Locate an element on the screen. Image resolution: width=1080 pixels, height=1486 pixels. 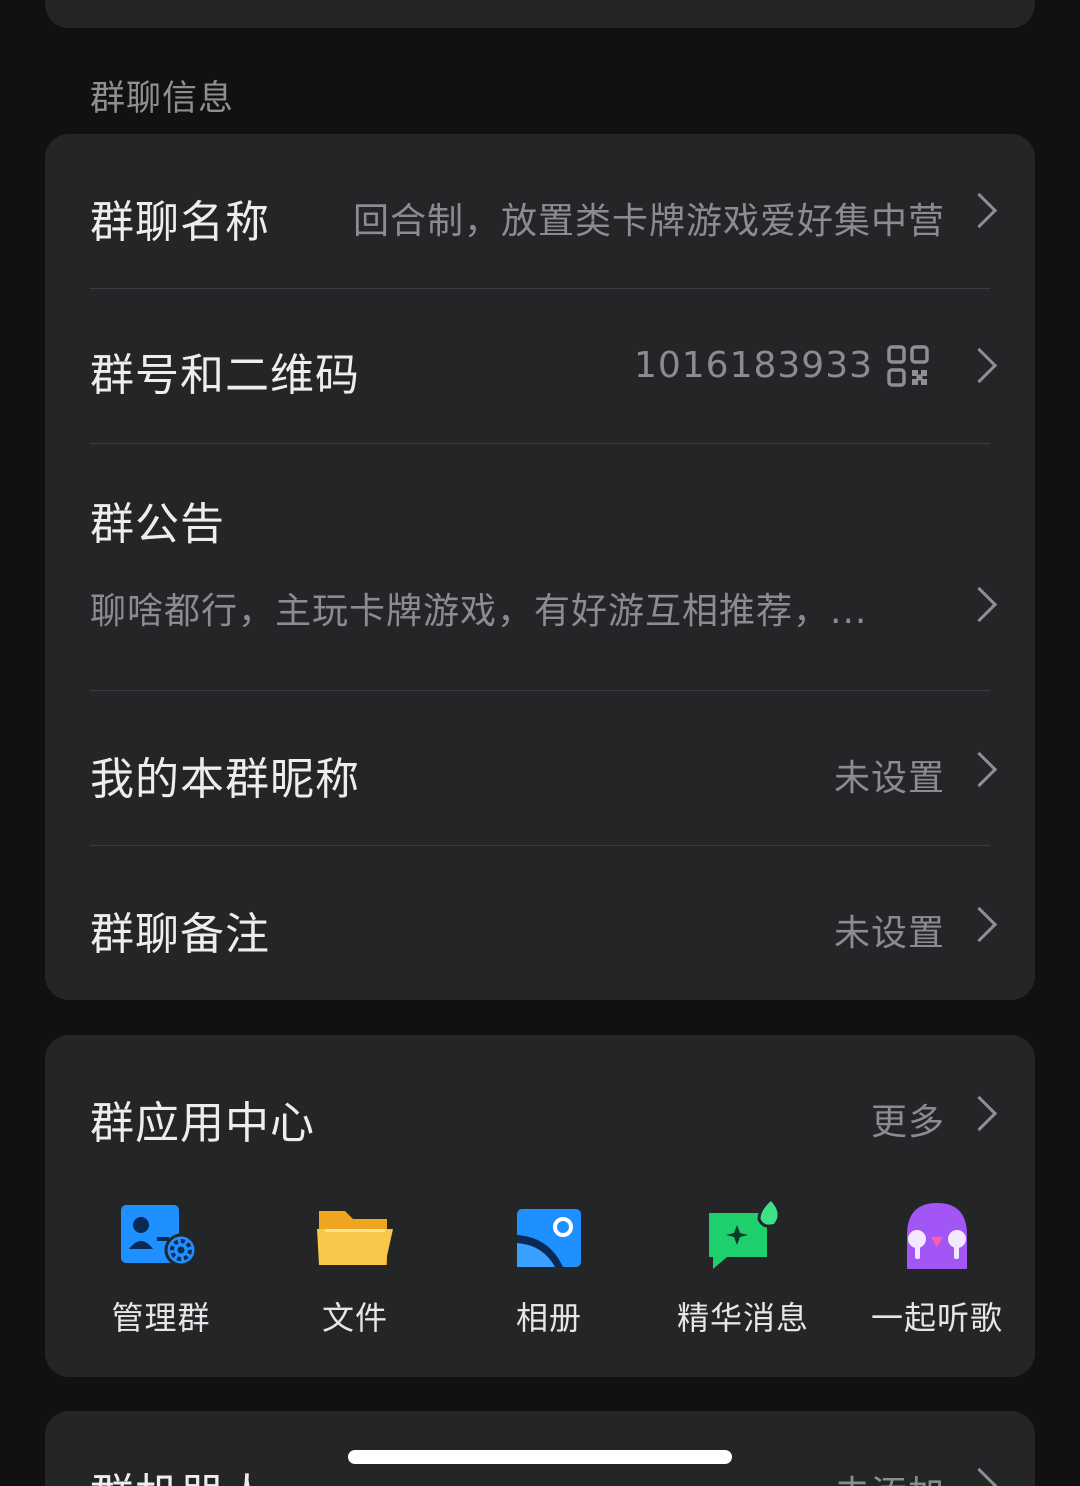
home-indicator is located at coordinates (540, 1457).